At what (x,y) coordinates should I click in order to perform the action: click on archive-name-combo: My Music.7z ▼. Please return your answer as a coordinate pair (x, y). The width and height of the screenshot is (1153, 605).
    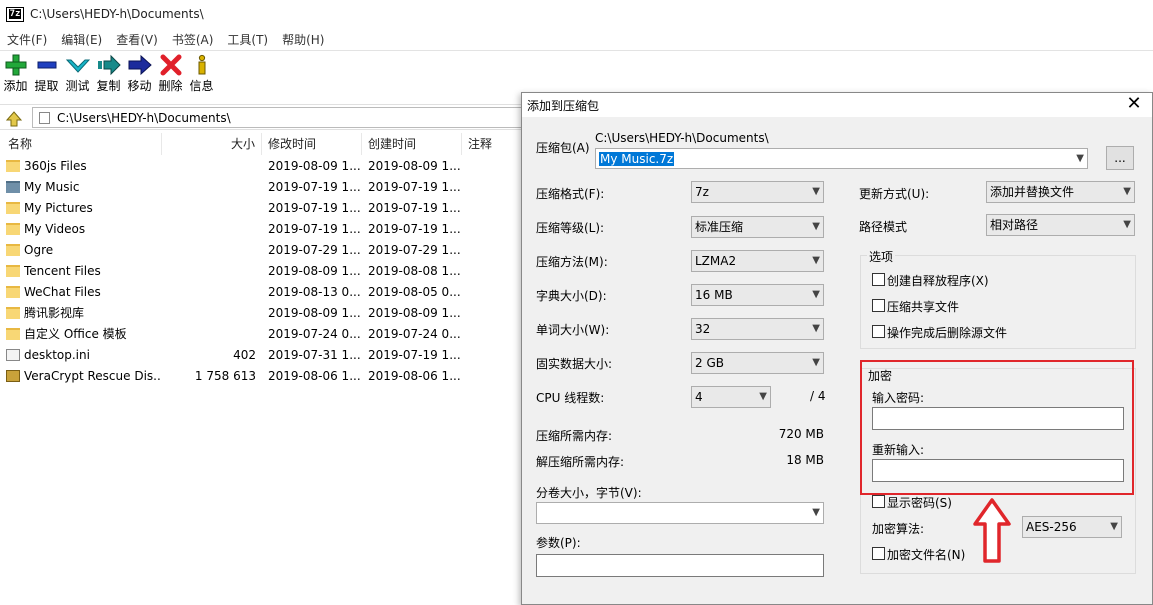
    Looking at the image, I should click on (841, 158).